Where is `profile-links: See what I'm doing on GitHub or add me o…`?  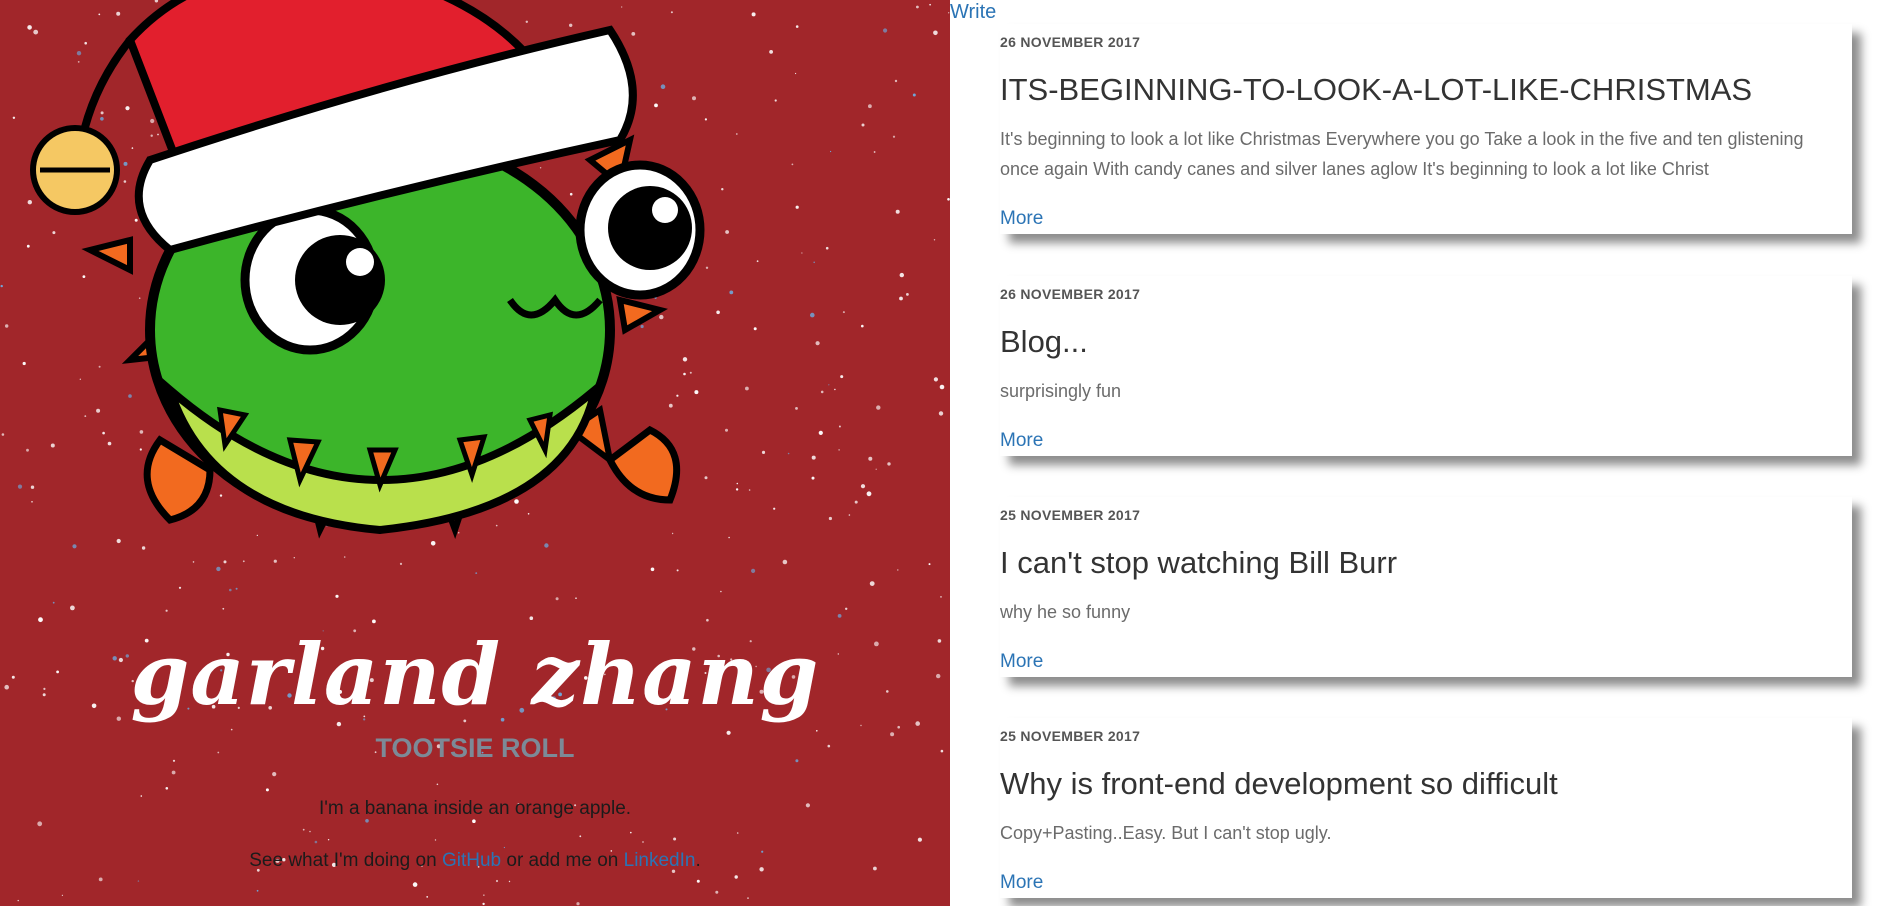
profile-links: See what I'm doing on GitHub or add me o… is located at coordinates (475, 861).